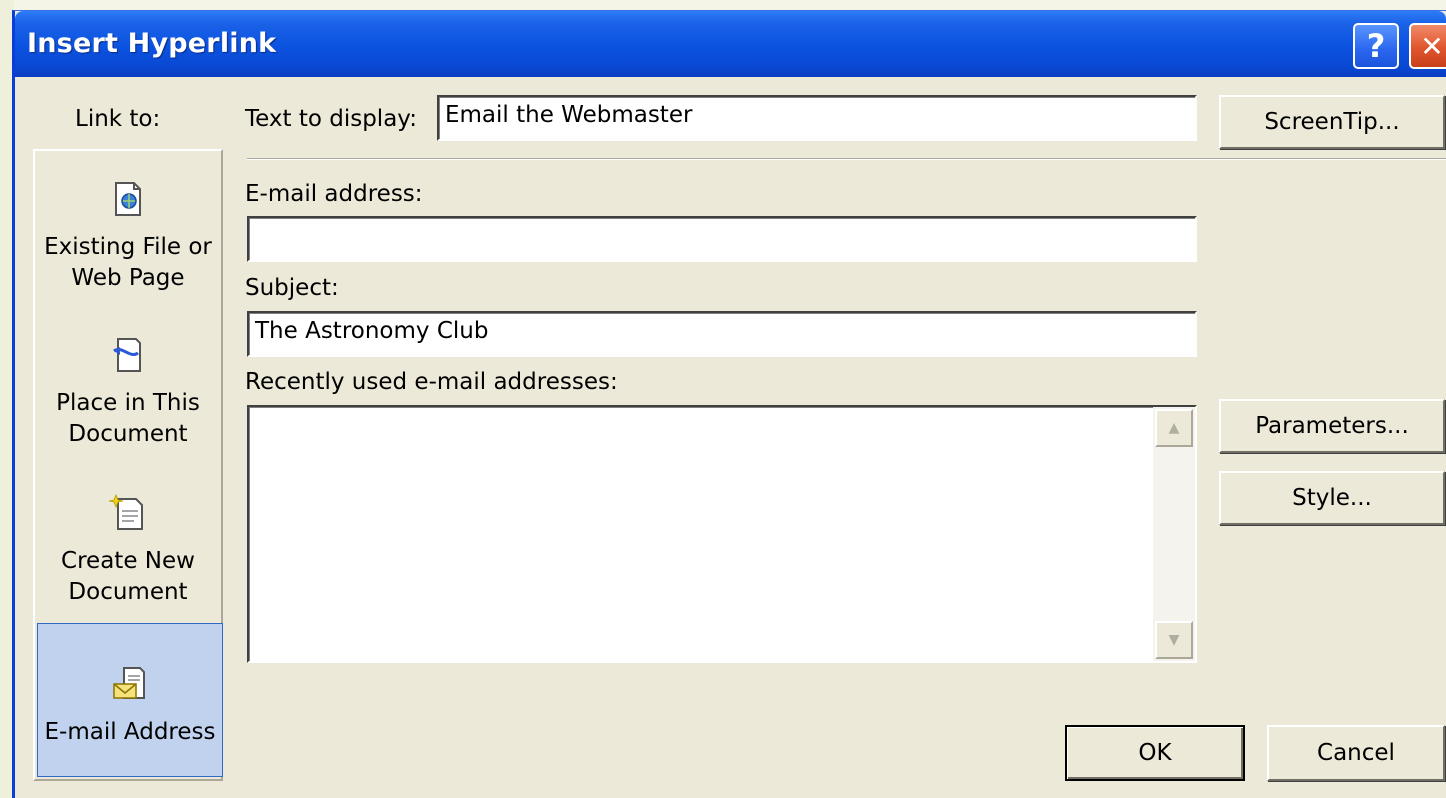 This screenshot has width=1446, height=798. What do you see at coordinates (128, 434) in the screenshot?
I see `place-in-document-line2: Document` at bounding box center [128, 434].